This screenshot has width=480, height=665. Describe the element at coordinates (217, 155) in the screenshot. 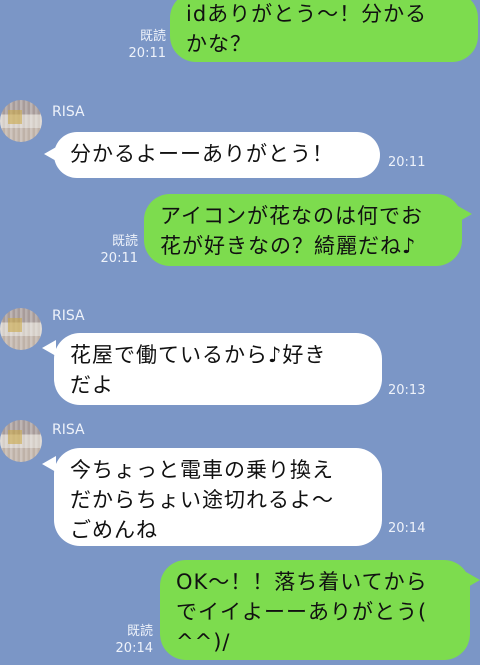

I see `message-bubble-incoming: 分かるよーーありがとう！` at that location.